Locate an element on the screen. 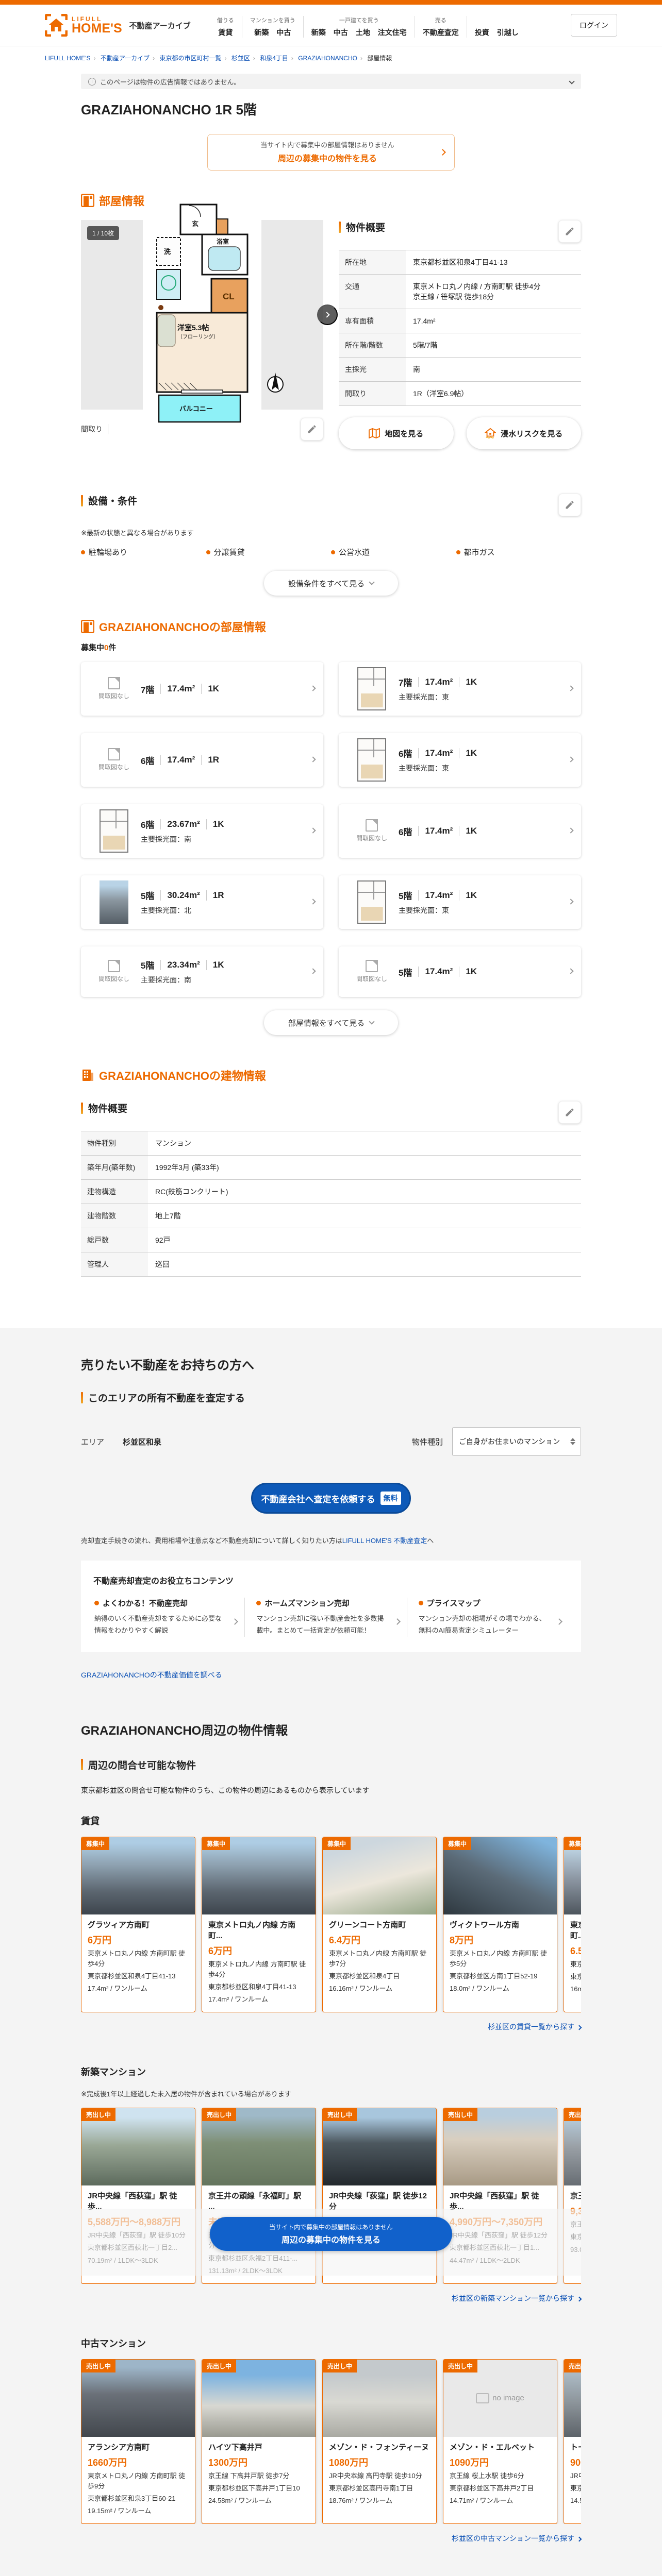 This screenshot has height=2576, width=662. area-label: エリア is located at coordinates (93, 1442).